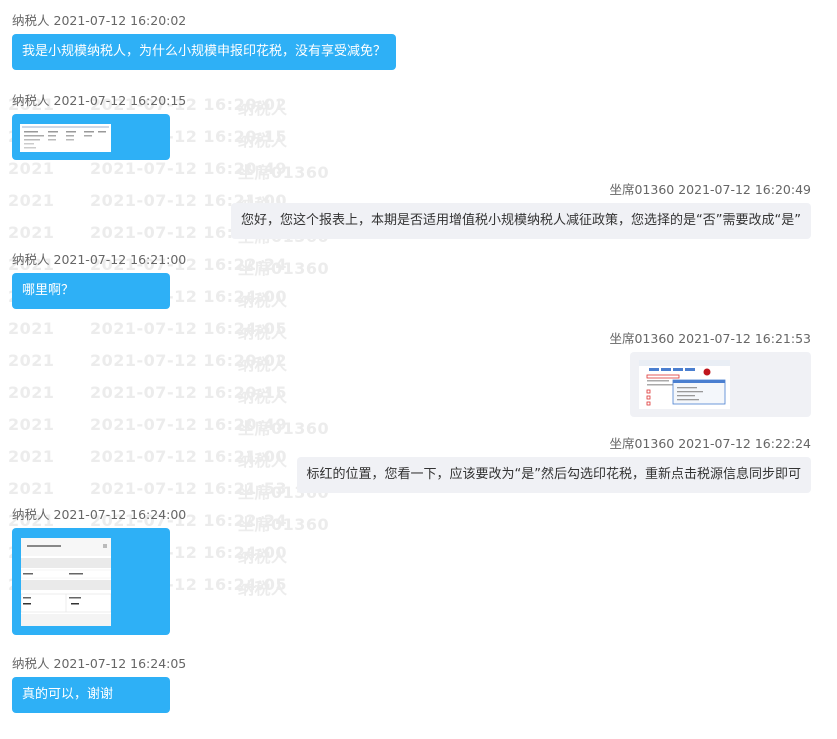  Describe the element at coordinates (189, 392) in the screenshot. I see `watermark-text: 2021-07-12 16:20:15` at that location.